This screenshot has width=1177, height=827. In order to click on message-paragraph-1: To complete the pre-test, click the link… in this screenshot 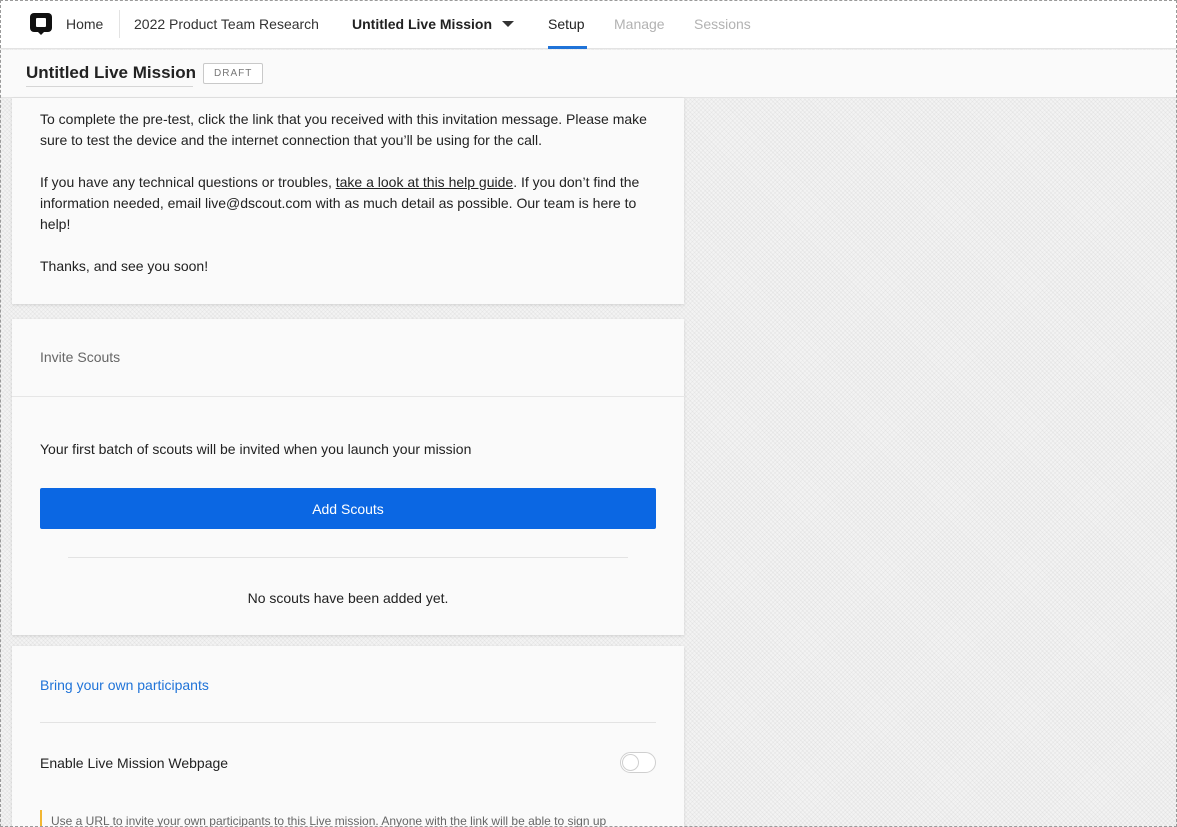, I will do `click(343, 129)`.